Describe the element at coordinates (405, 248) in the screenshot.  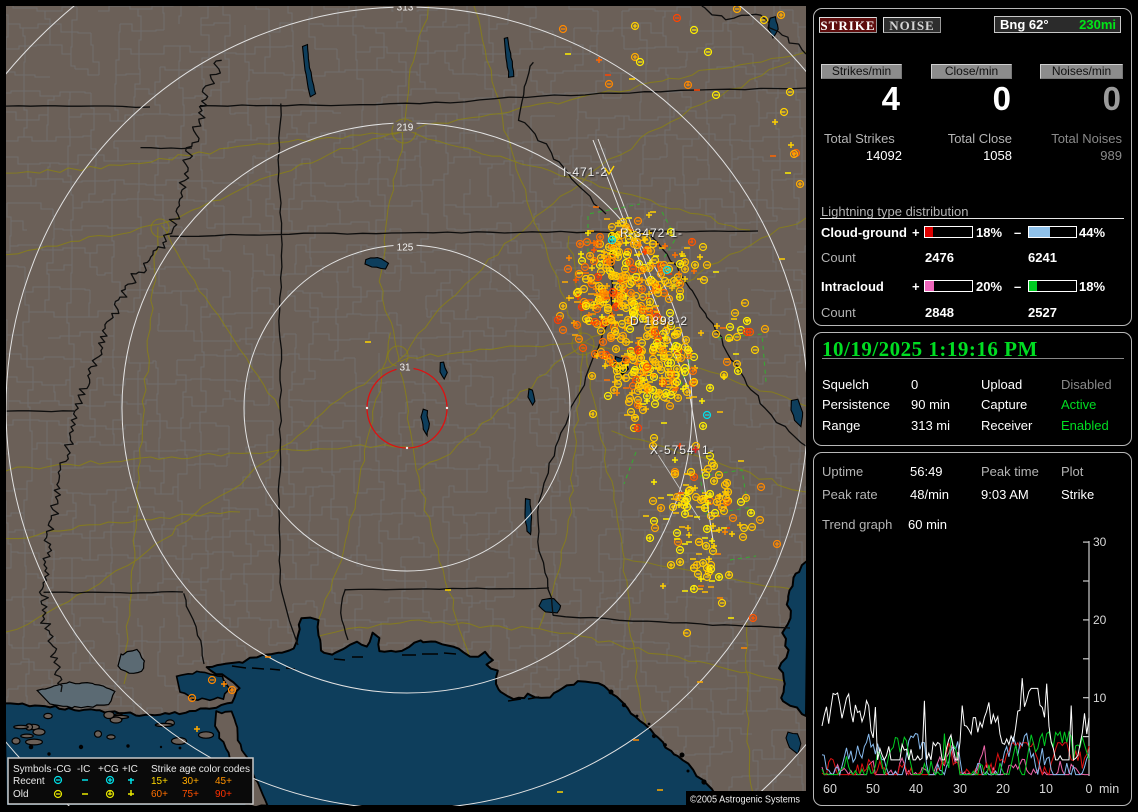
I see `svg-text: 125` at that location.